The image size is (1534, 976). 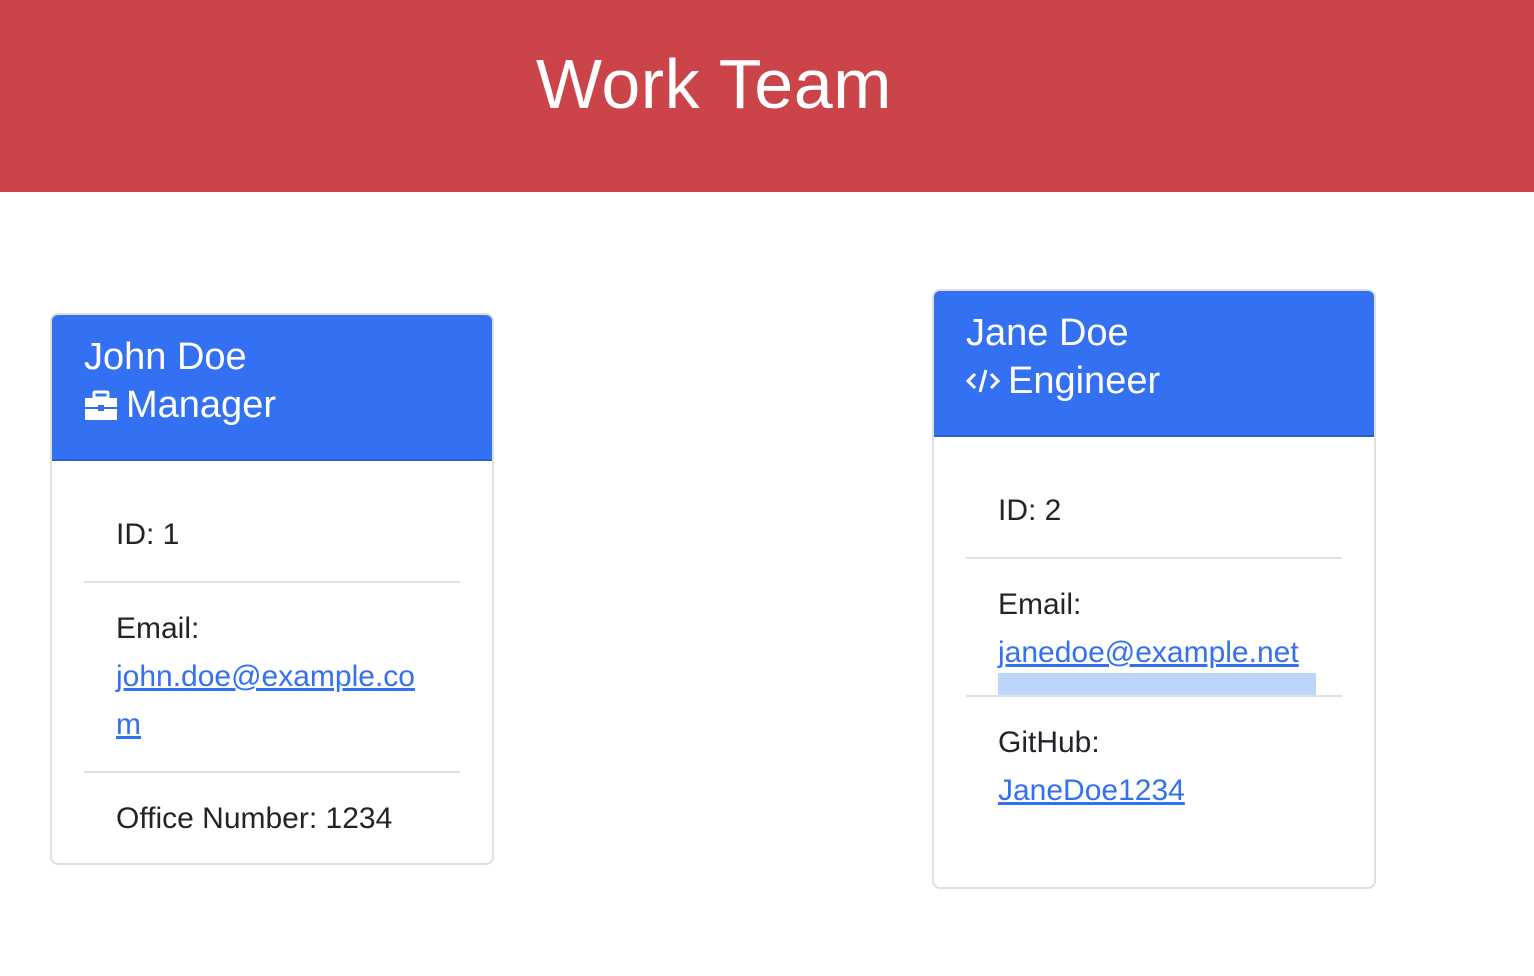 What do you see at coordinates (1049, 742) in the screenshot?
I see `github-label: GitHub:` at bounding box center [1049, 742].